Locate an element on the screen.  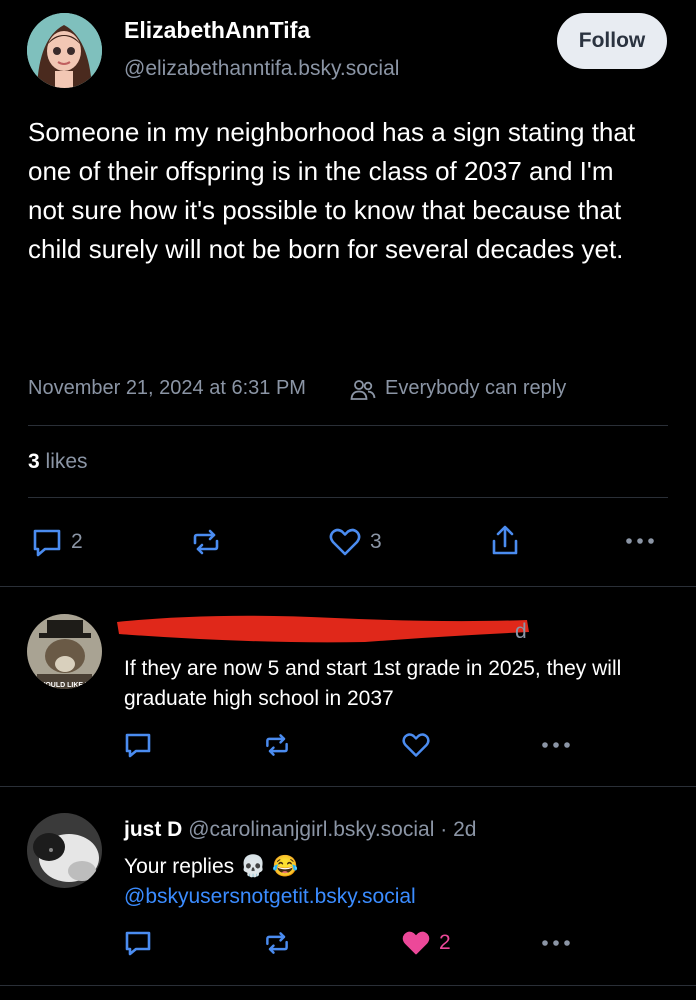
reply-button: 2 is located at coordinates (57, 542).